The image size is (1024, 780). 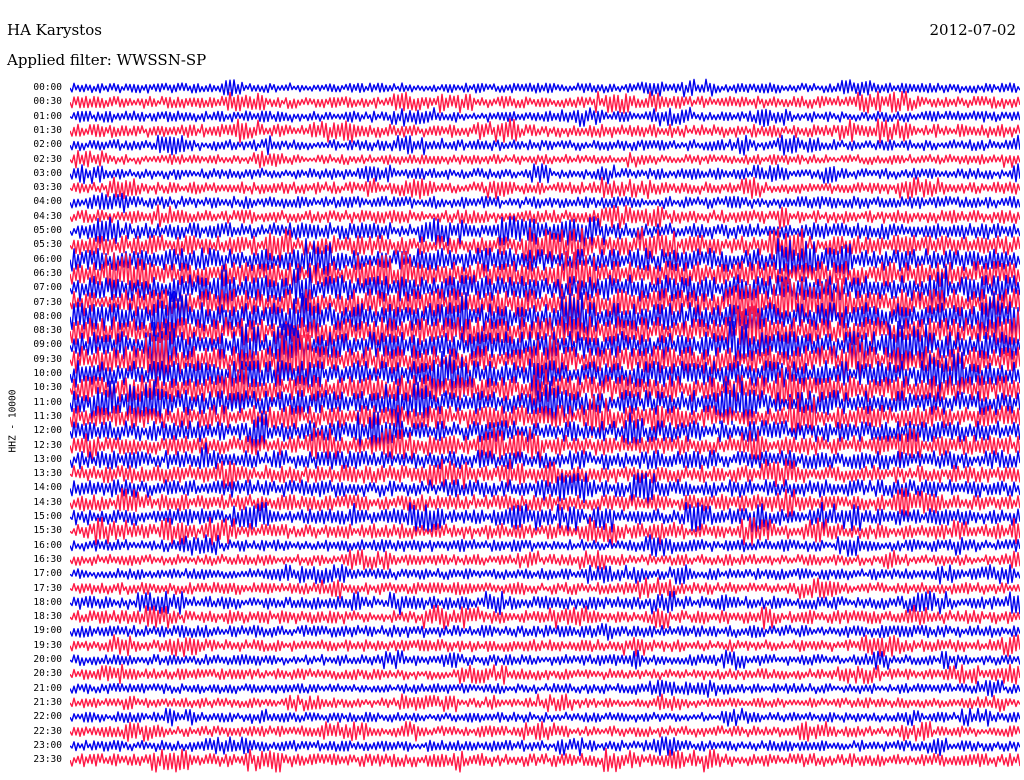 I want to click on time-tick-label: 13:30, so click(x=47, y=474).